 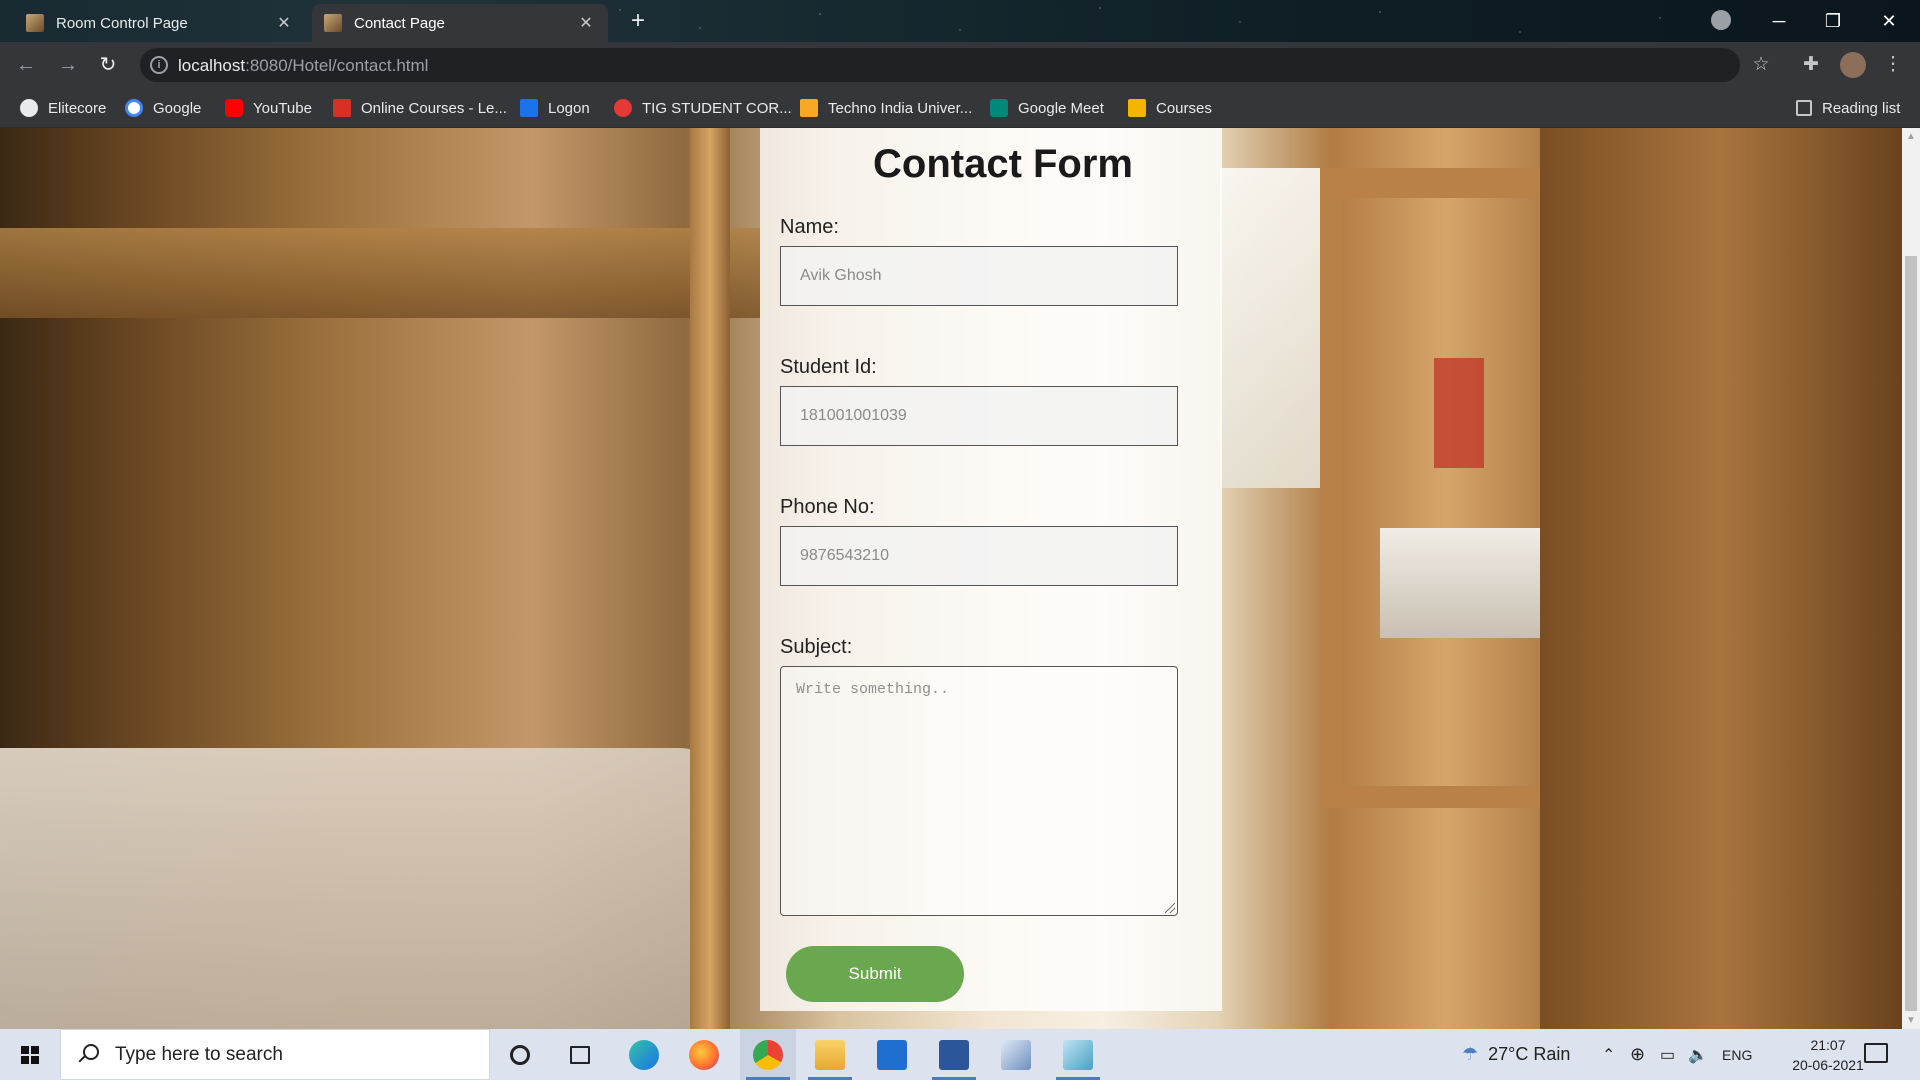 I want to click on 3d-viewer-icon, so click(x=1016, y=1054).